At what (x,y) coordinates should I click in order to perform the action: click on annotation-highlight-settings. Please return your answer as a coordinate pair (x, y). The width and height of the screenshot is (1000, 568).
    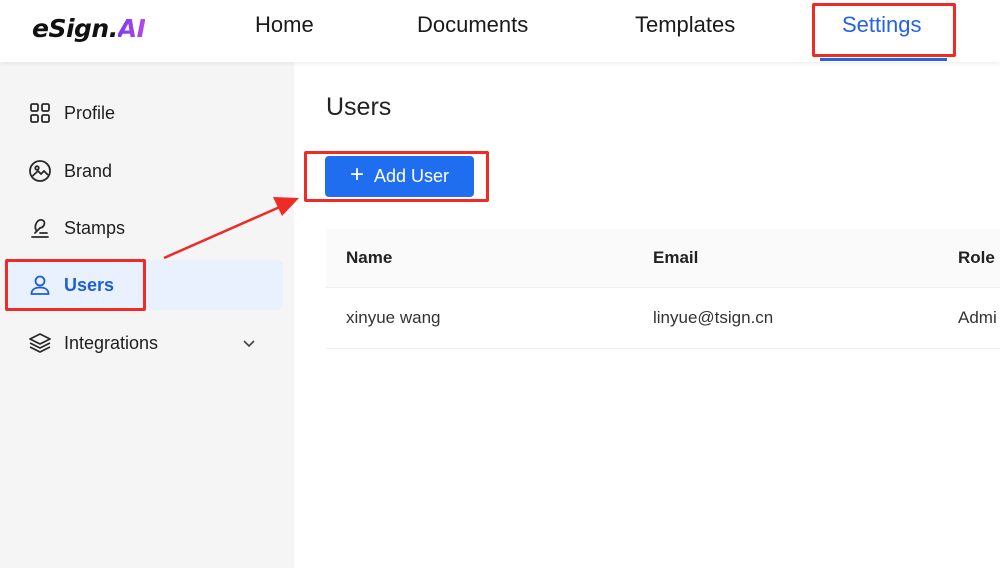
    Looking at the image, I should click on (884, 30).